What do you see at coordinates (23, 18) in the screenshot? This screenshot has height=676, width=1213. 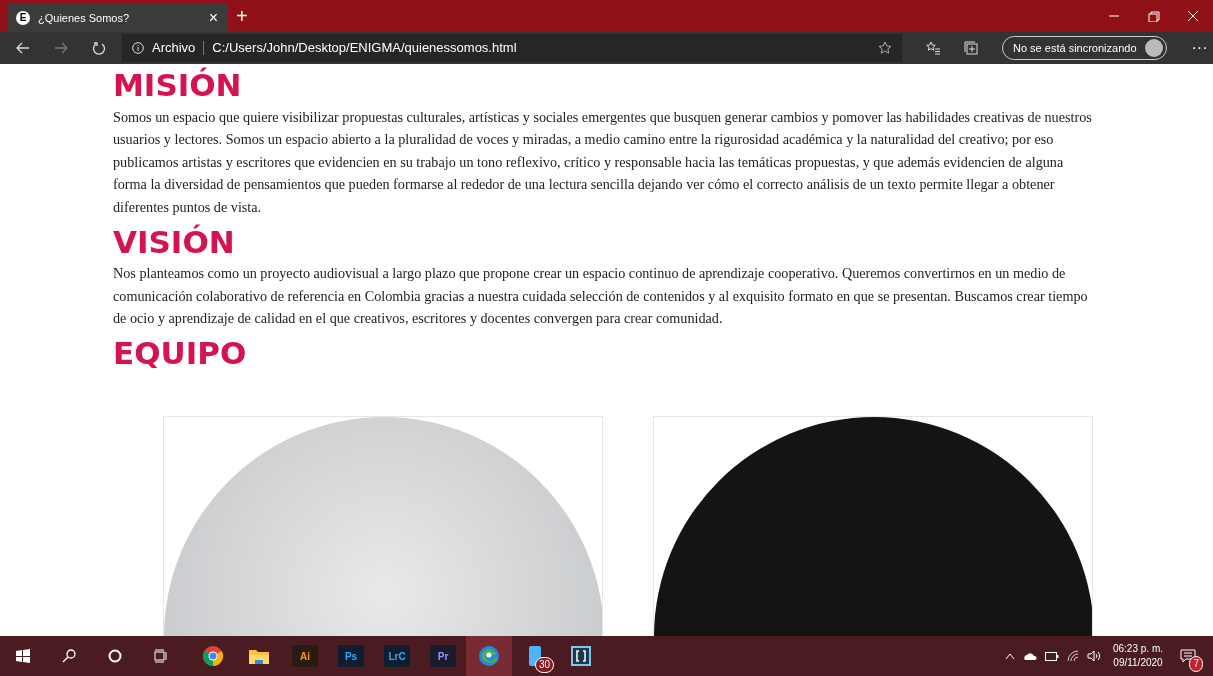 I see `site-logo: E` at bounding box center [23, 18].